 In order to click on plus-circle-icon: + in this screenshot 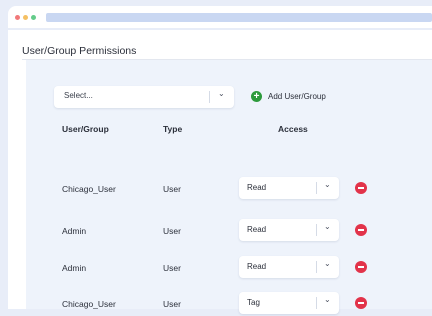, I will do `click(256, 96)`.